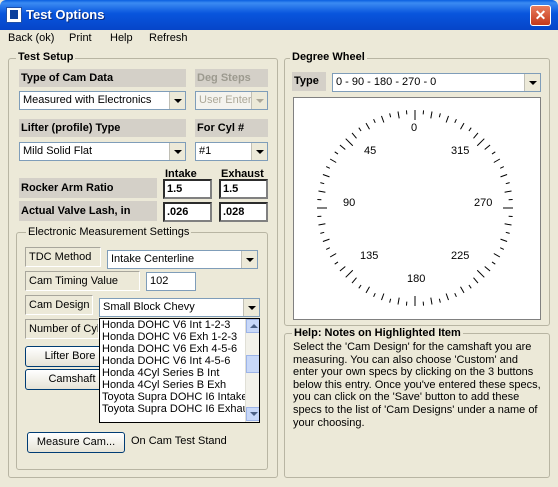 This screenshot has height=487, width=558. Describe the element at coordinates (231, 151) in the screenshot. I see `cyl-select: #1` at that location.